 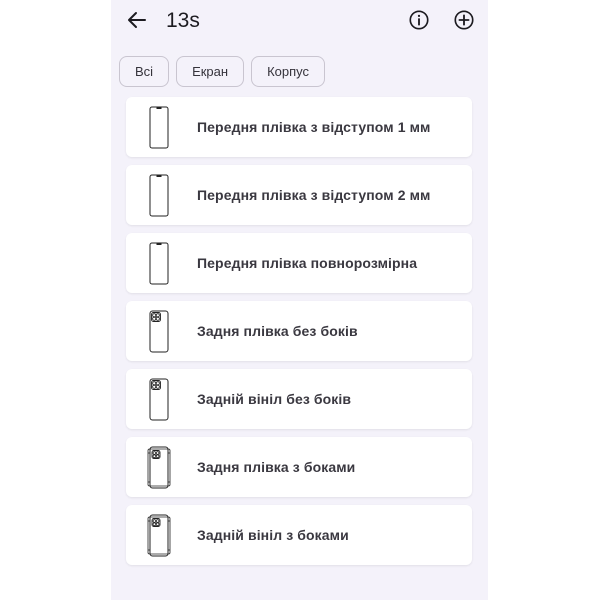 I want to click on top-app-bar: 13s, so click(x=299, y=21).